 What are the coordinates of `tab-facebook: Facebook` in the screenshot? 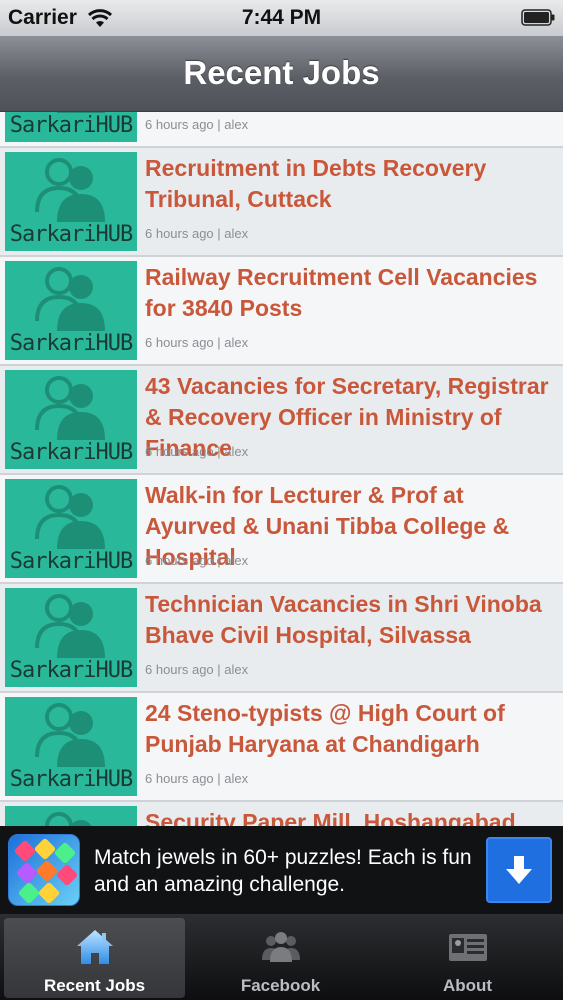 It's located at (280, 958).